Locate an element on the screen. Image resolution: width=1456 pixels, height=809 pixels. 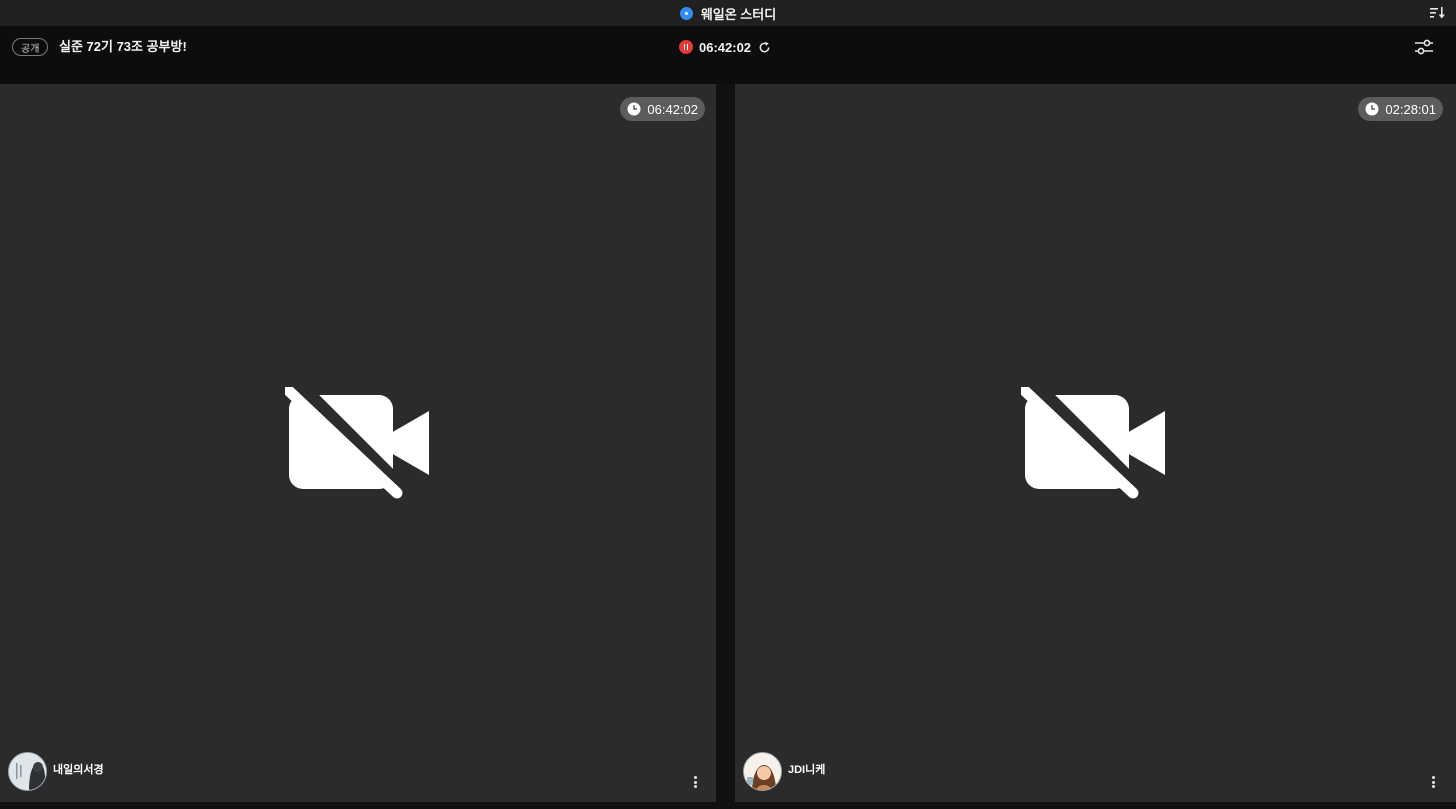
sort-button is located at coordinates (1437, 13).